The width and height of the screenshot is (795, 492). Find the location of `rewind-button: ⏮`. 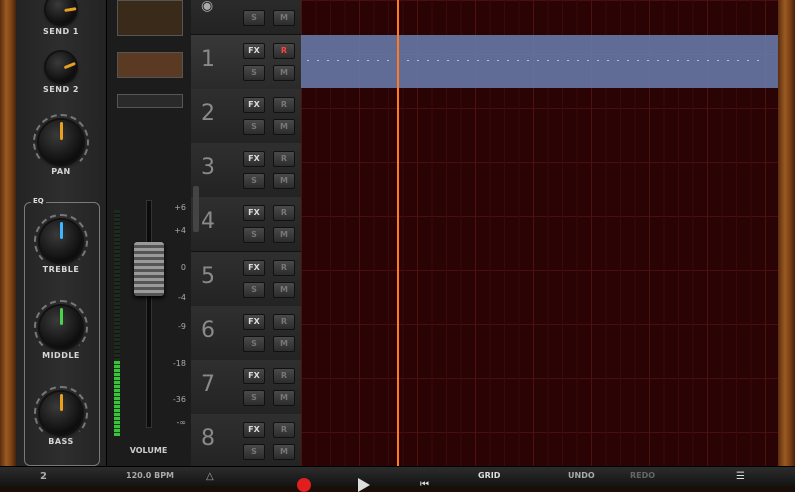

rewind-button: ⏮ is located at coordinates (429, 485).